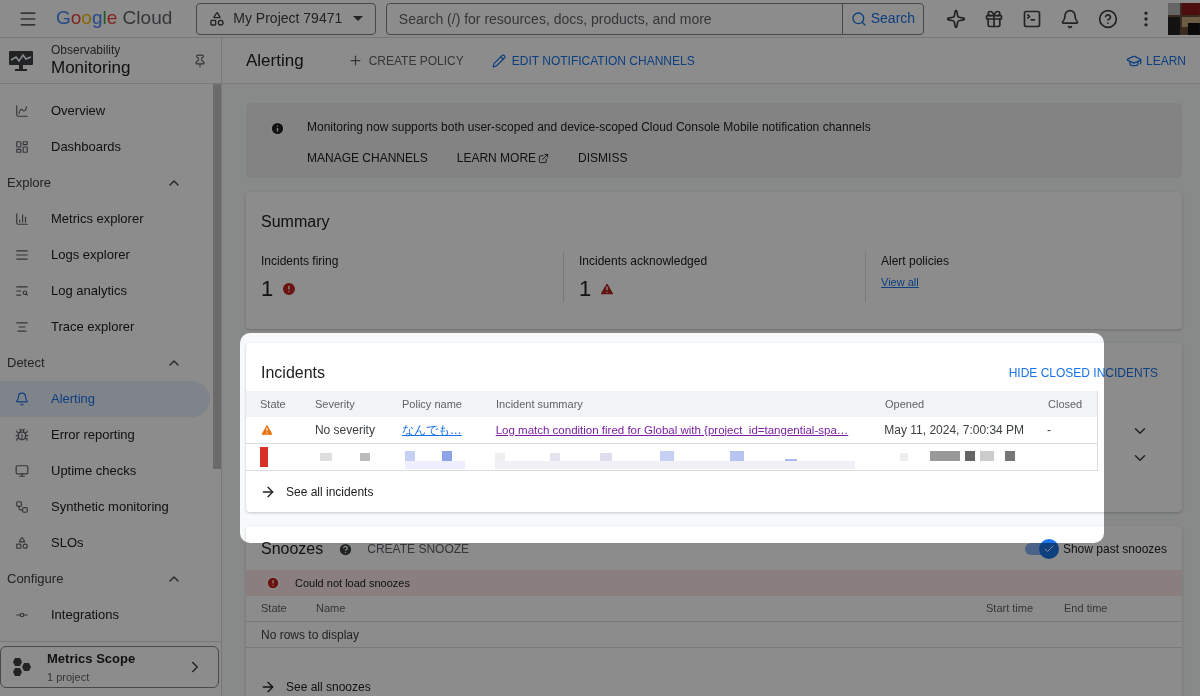 The width and height of the screenshot is (1200, 696). I want to click on terminal-icon, so click(1032, 18).